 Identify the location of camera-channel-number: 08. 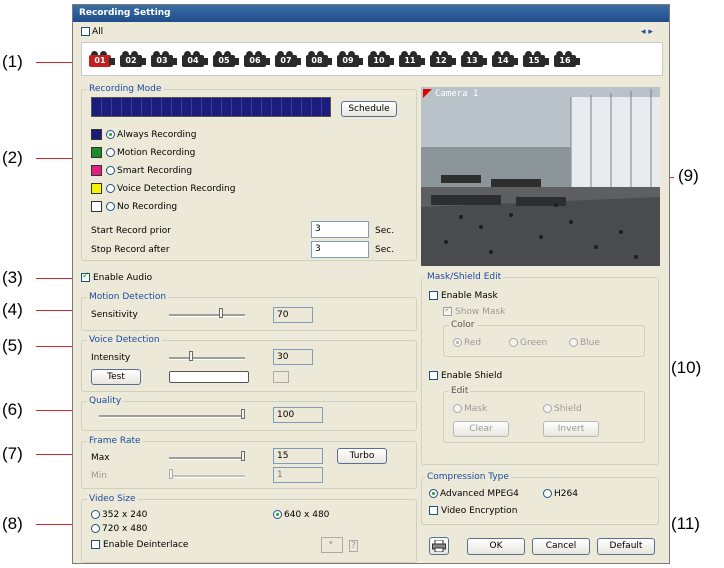
(317, 60).